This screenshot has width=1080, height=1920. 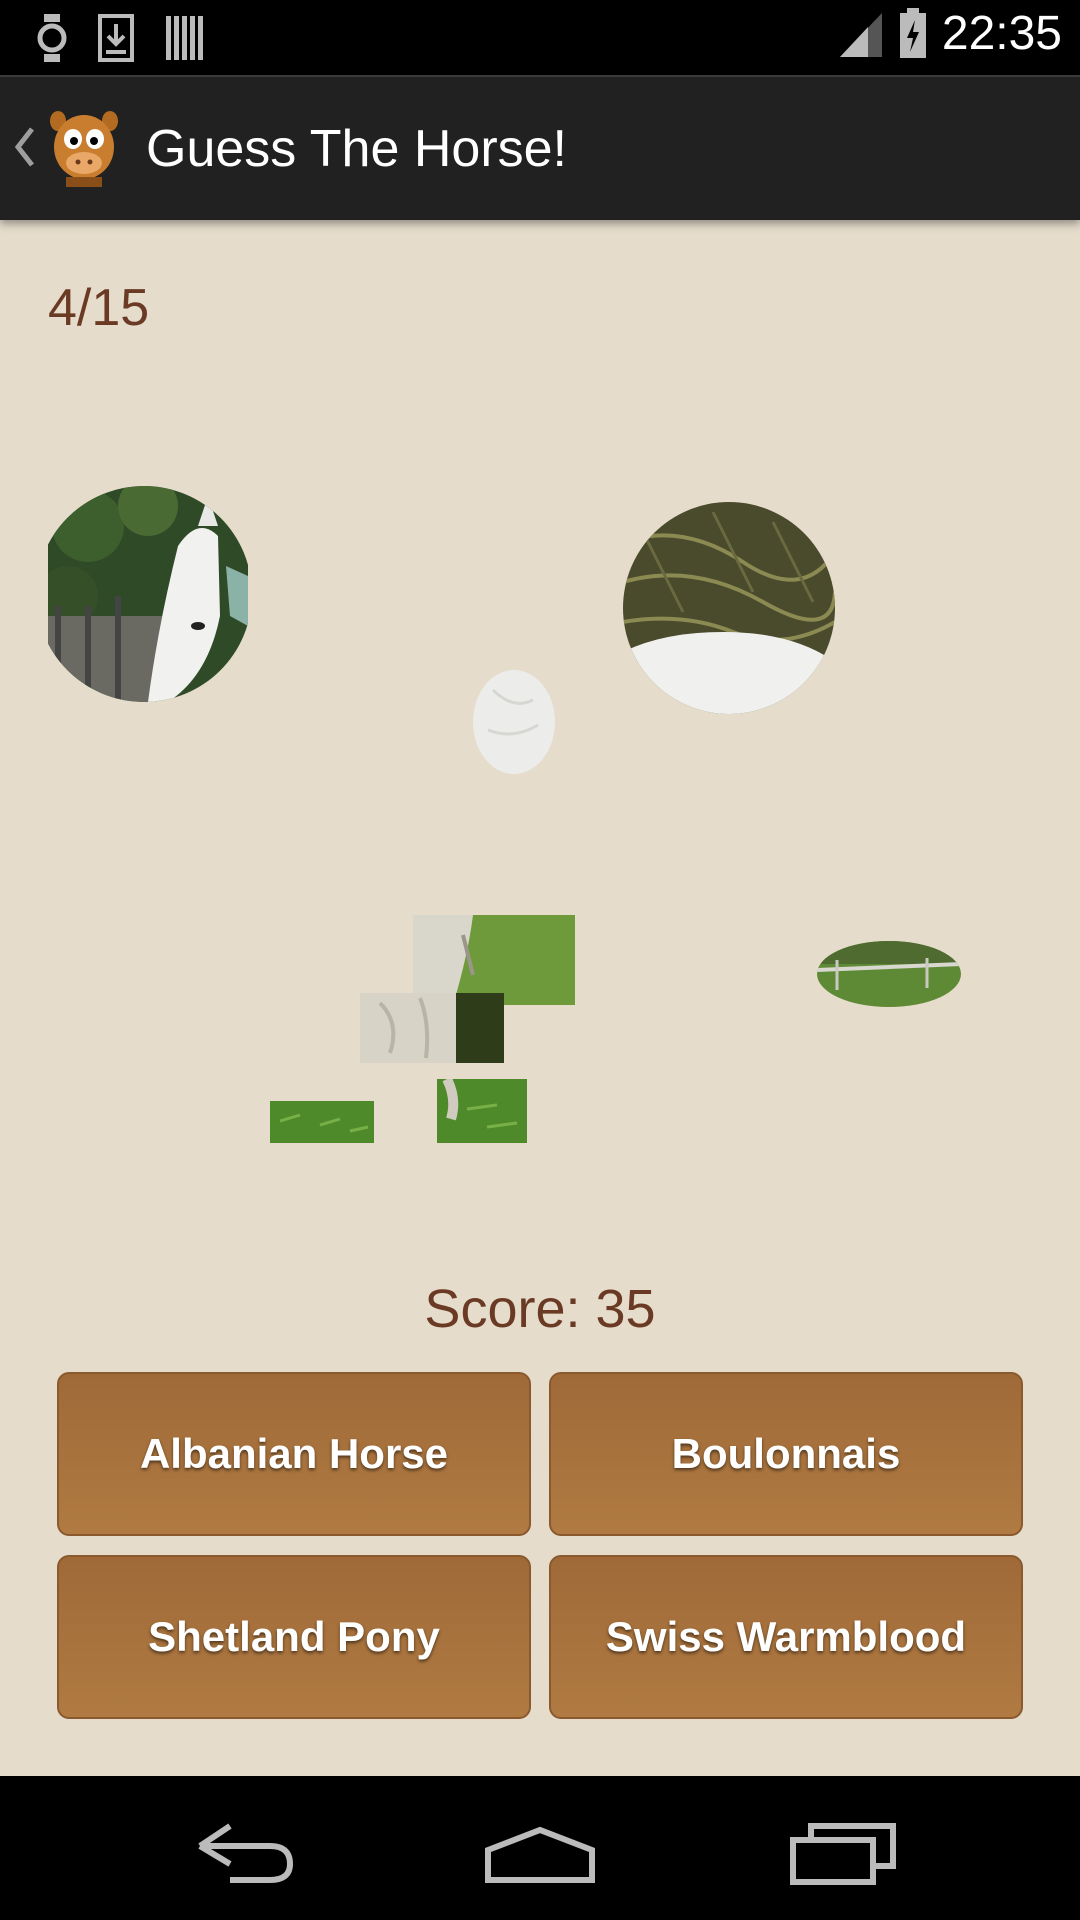 What do you see at coordinates (540, 1851) in the screenshot?
I see `home-icon` at bounding box center [540, 1851].